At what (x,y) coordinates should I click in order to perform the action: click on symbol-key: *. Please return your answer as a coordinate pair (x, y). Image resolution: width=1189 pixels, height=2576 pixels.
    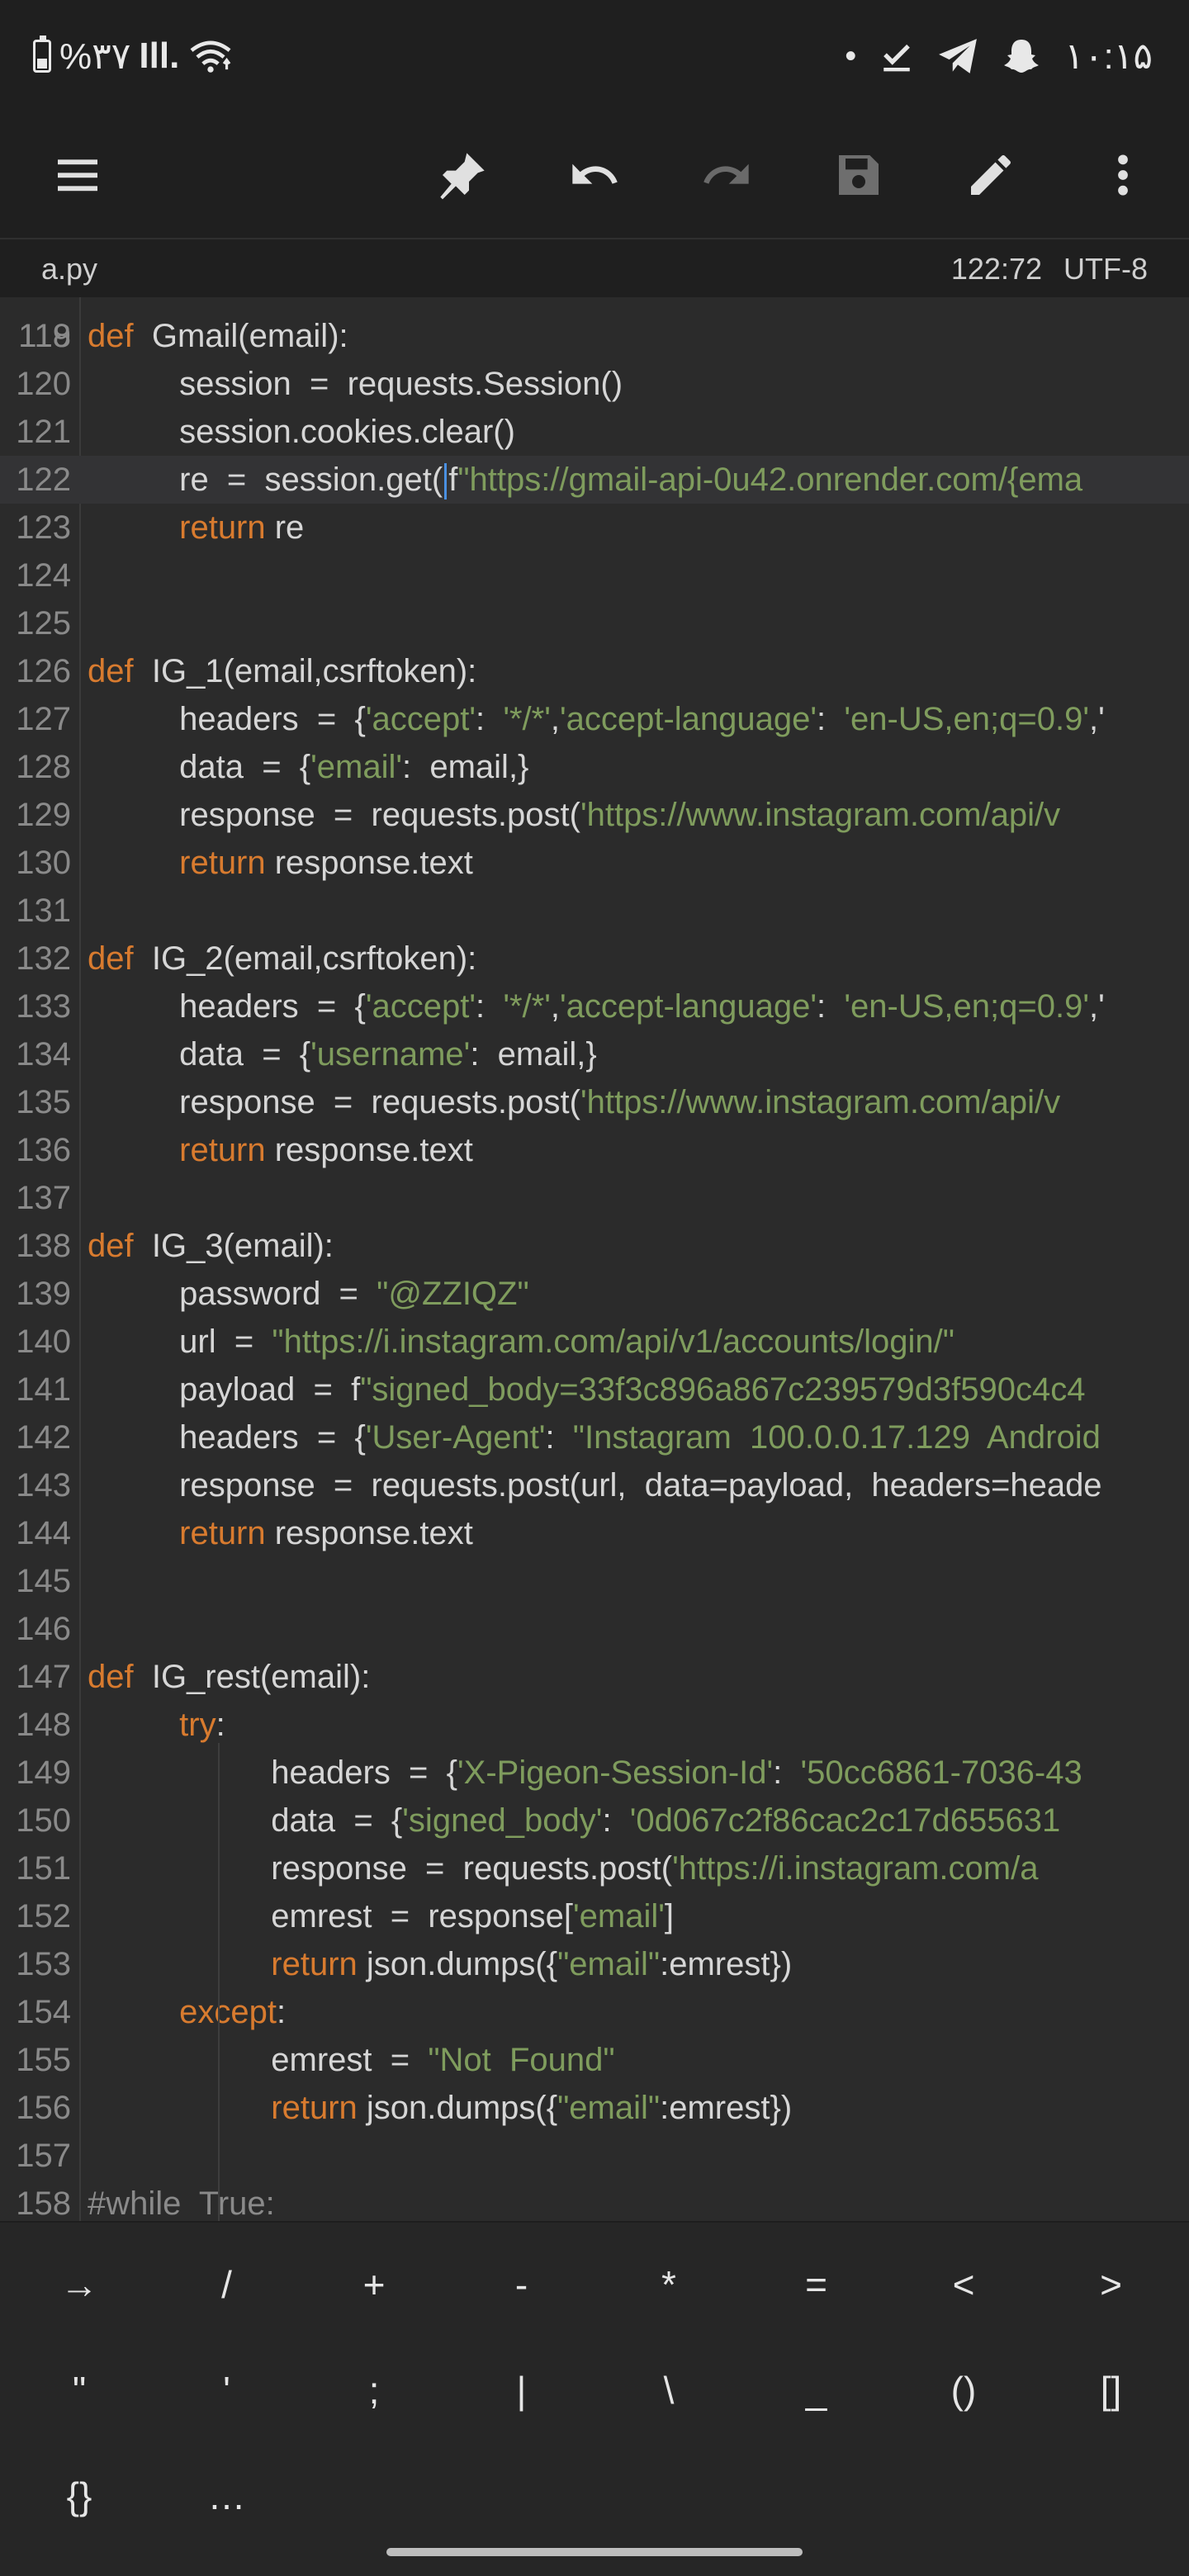
    Looking at the image, I should click on (668, 2284).